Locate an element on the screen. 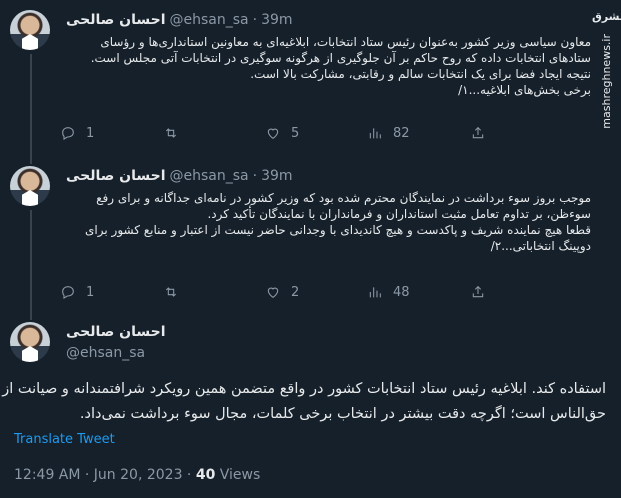 The height and width of the screenshot is (498, 621). watermark: مشرق mashreghnews.ir is located at coordinates (606, 70).